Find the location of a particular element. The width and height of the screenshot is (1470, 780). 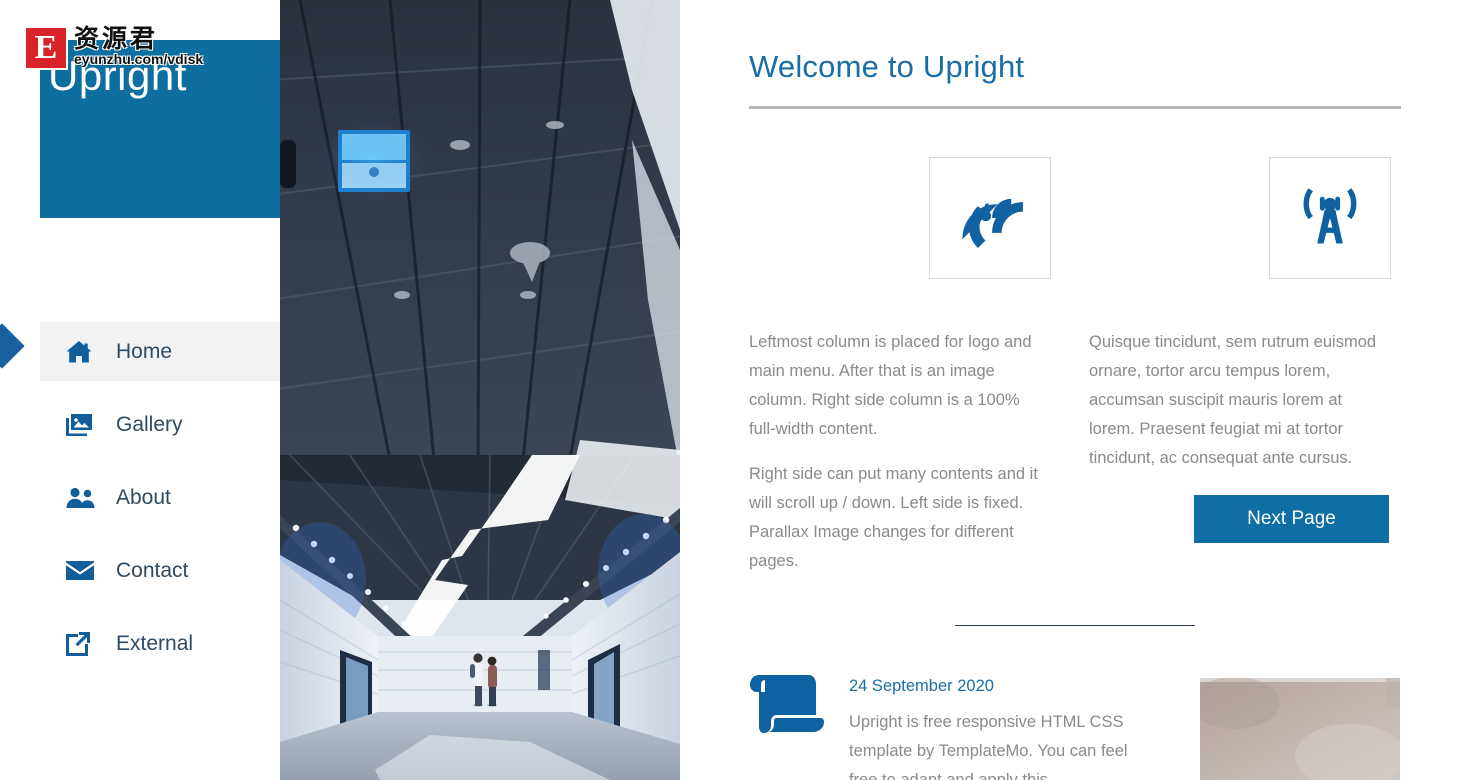

news-date: 24 September 2020 is located at coordinates (994, 686).